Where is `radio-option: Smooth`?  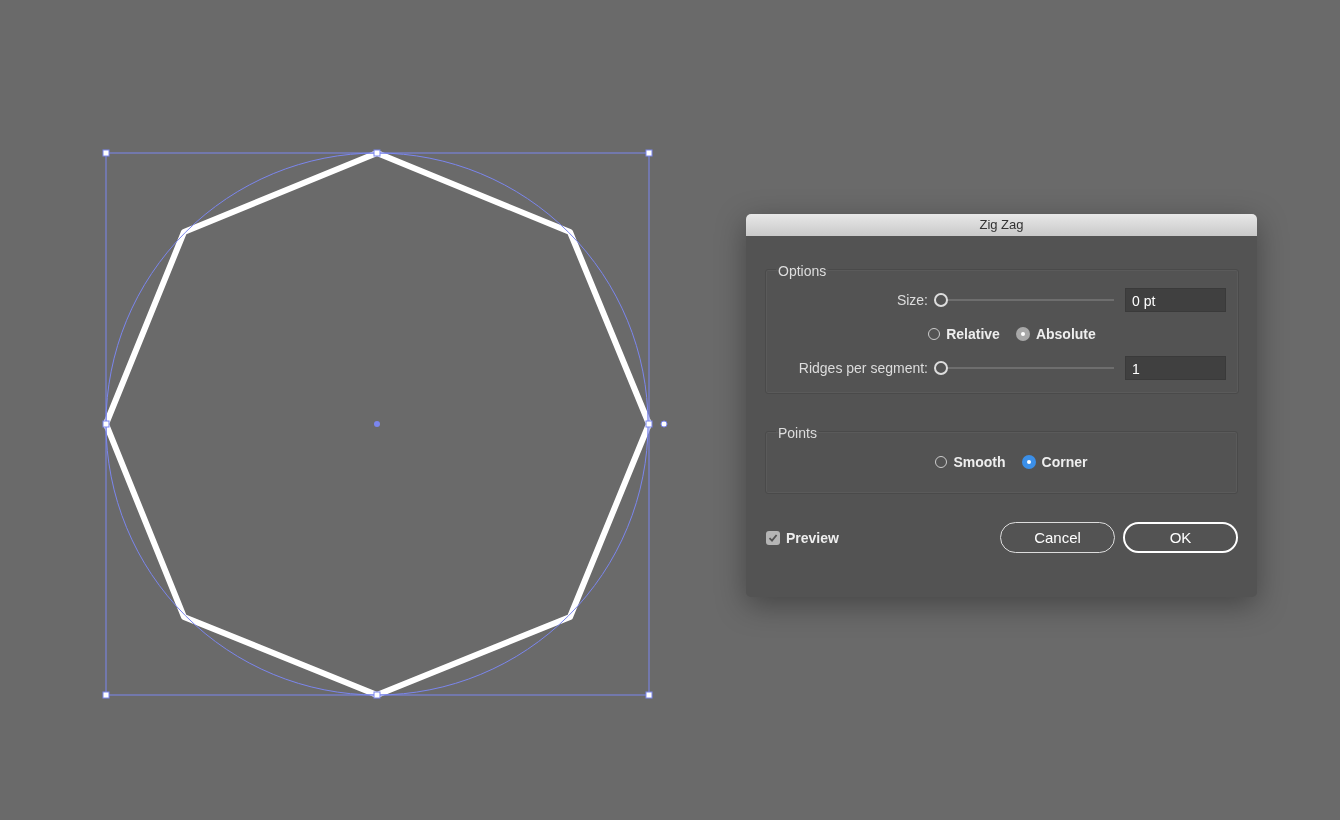
radio-option: Smooth is located at coordinates (970, 462).